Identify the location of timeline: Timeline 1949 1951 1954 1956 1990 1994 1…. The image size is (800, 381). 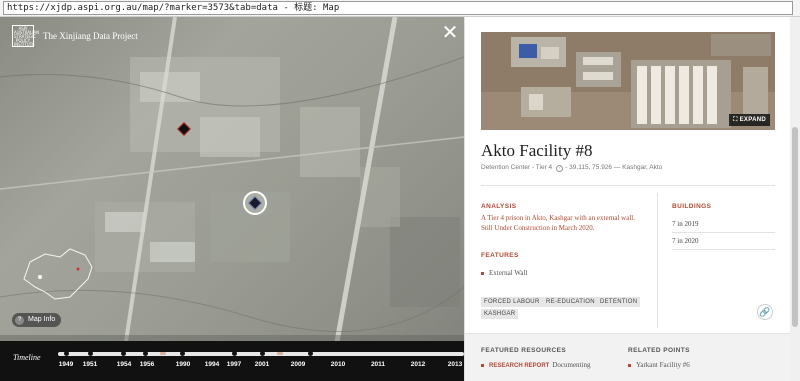
(232, 361).